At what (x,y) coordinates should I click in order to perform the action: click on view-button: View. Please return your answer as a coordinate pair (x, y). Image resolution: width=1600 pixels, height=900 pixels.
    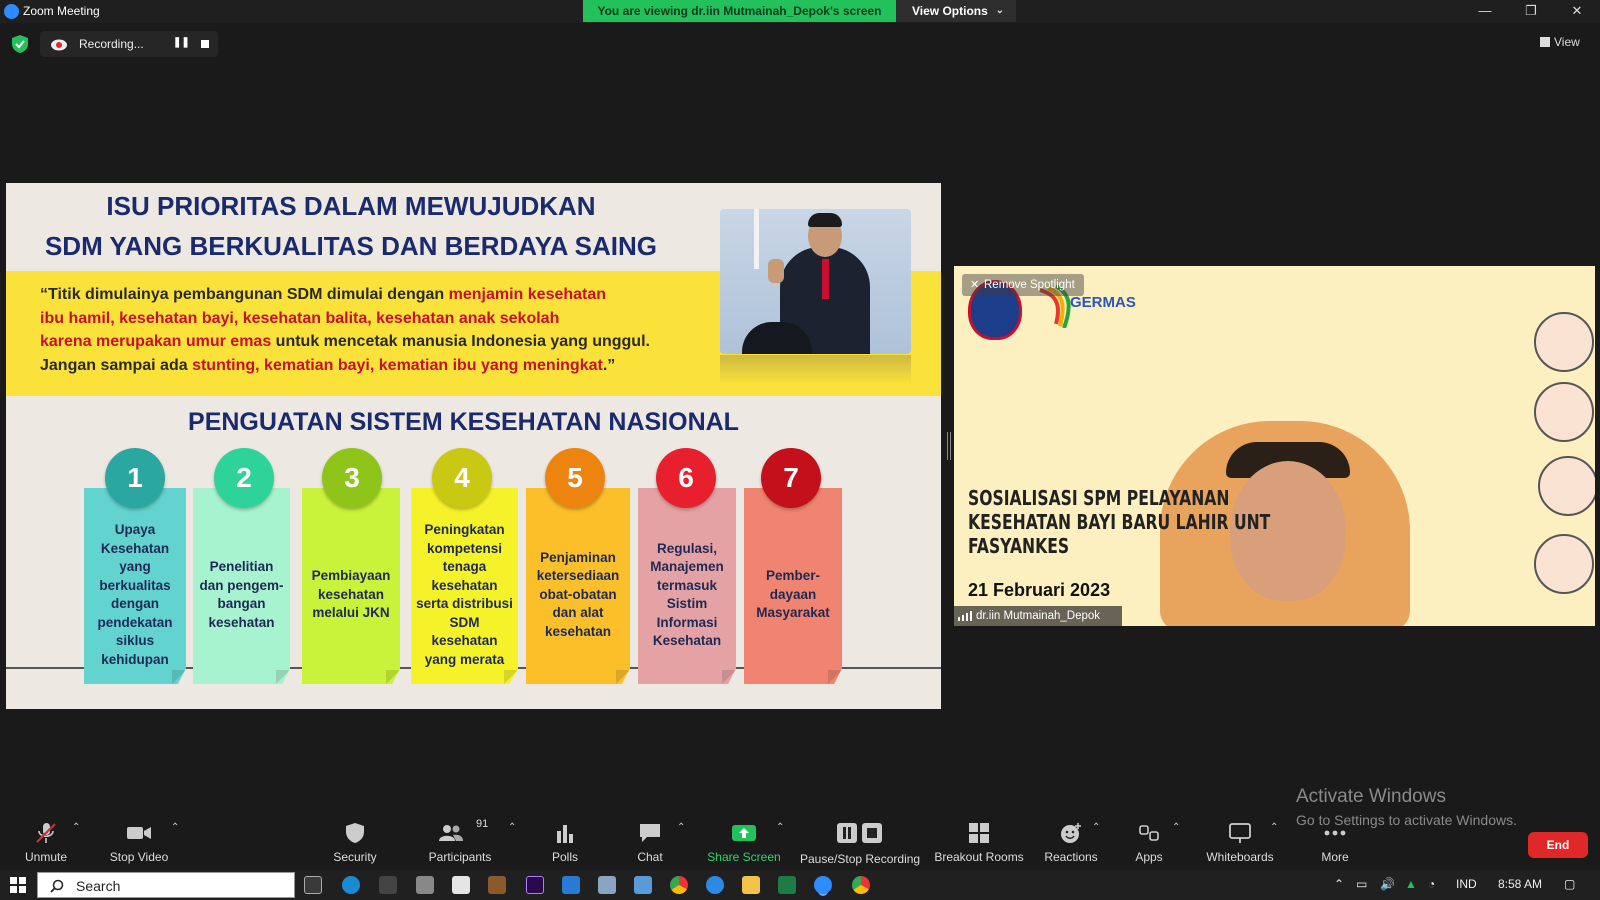
    Looking at the image, I should click on (1560, 42).